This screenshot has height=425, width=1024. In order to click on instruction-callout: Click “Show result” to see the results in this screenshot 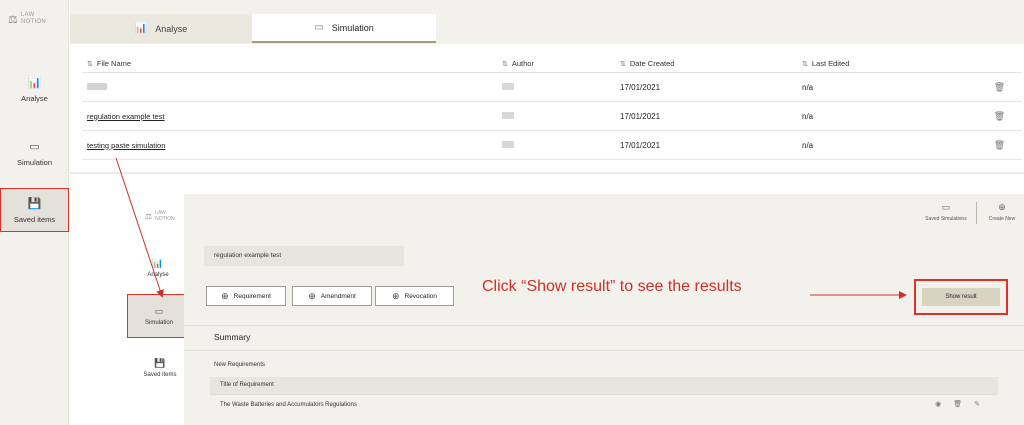, I will do `click(612, 286)`.